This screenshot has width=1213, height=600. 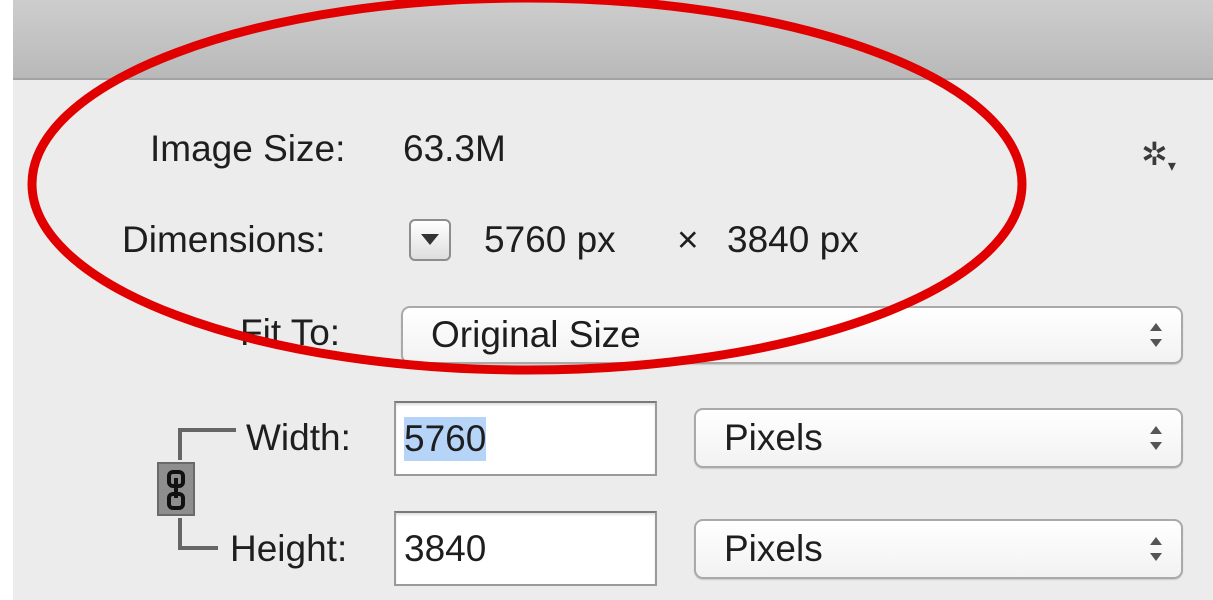 I want to click on height-input: 3840, so click(x=525, y=548).